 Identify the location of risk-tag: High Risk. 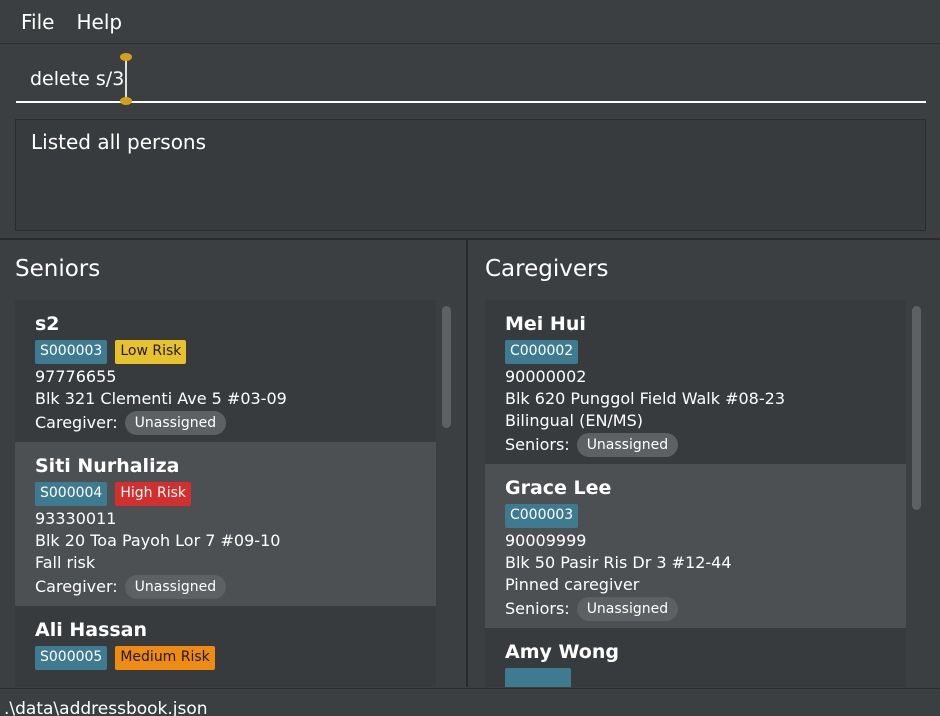
(153, 494).